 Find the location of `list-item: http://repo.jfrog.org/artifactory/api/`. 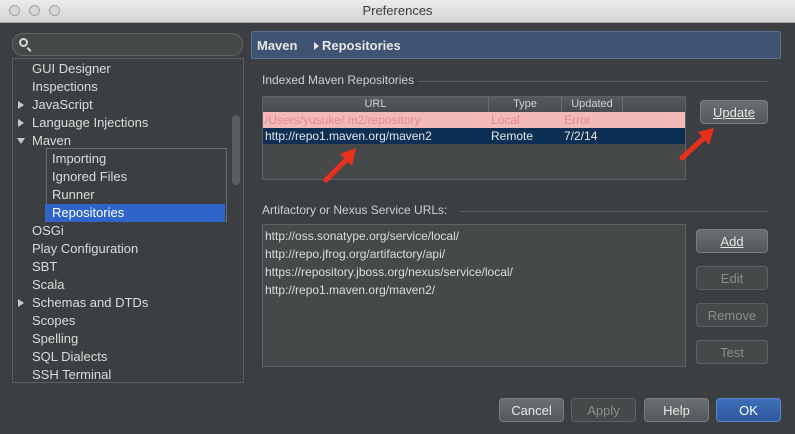

list-item: http://repo.jfrog.org/artifactory/api/ is located at coordinates (475, 254).